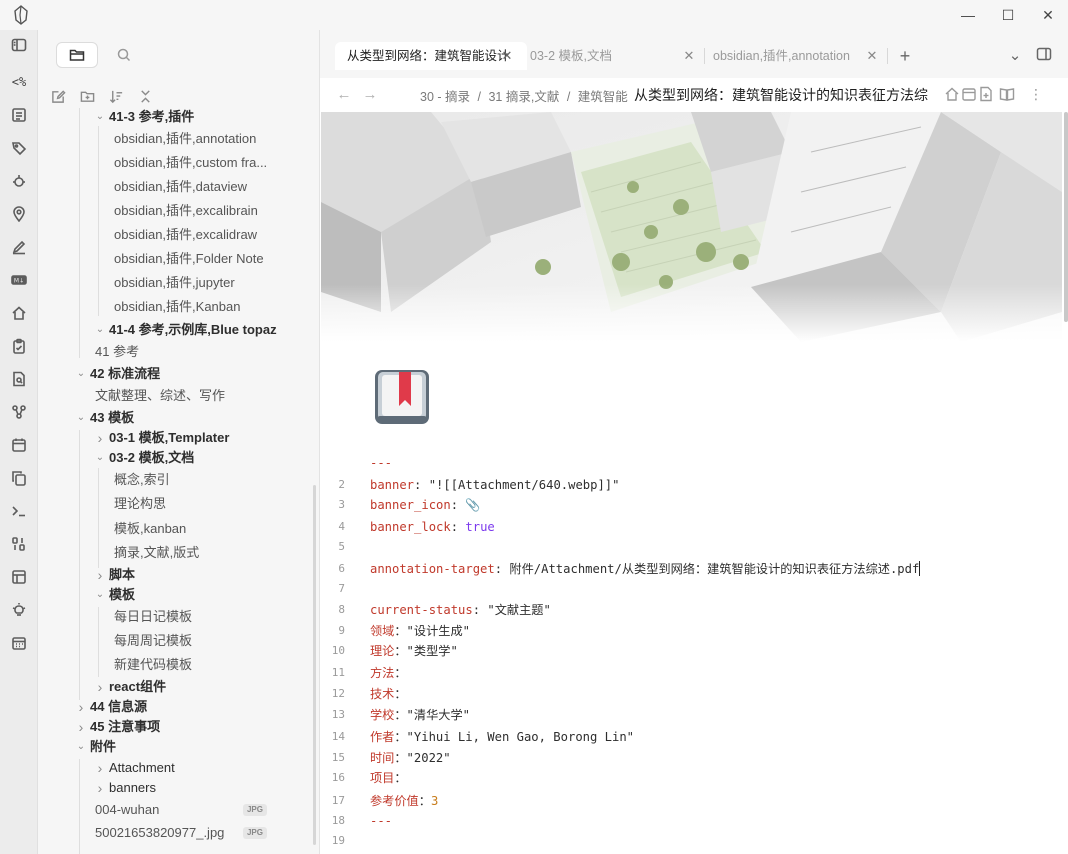  What do you see at coordinates (691, 778) in the screenshot?
I see `editor-line: 16 项目：` at bounding box center [691, 778].